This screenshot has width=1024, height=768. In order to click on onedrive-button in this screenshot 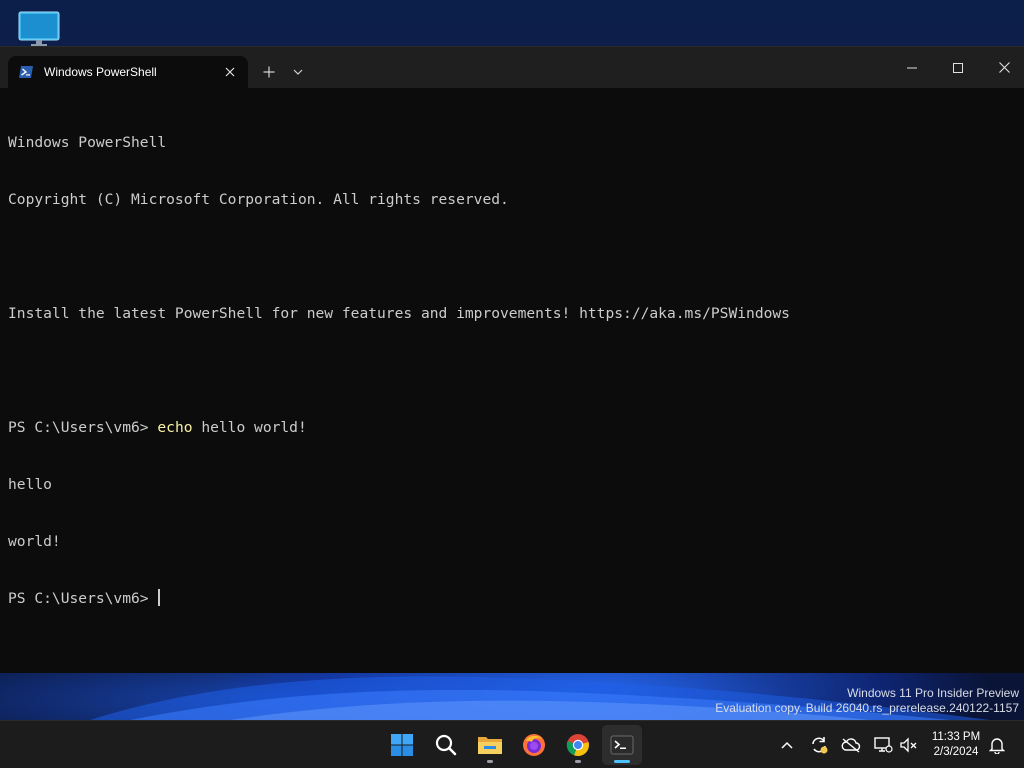, I will do `click(851, 745)`.